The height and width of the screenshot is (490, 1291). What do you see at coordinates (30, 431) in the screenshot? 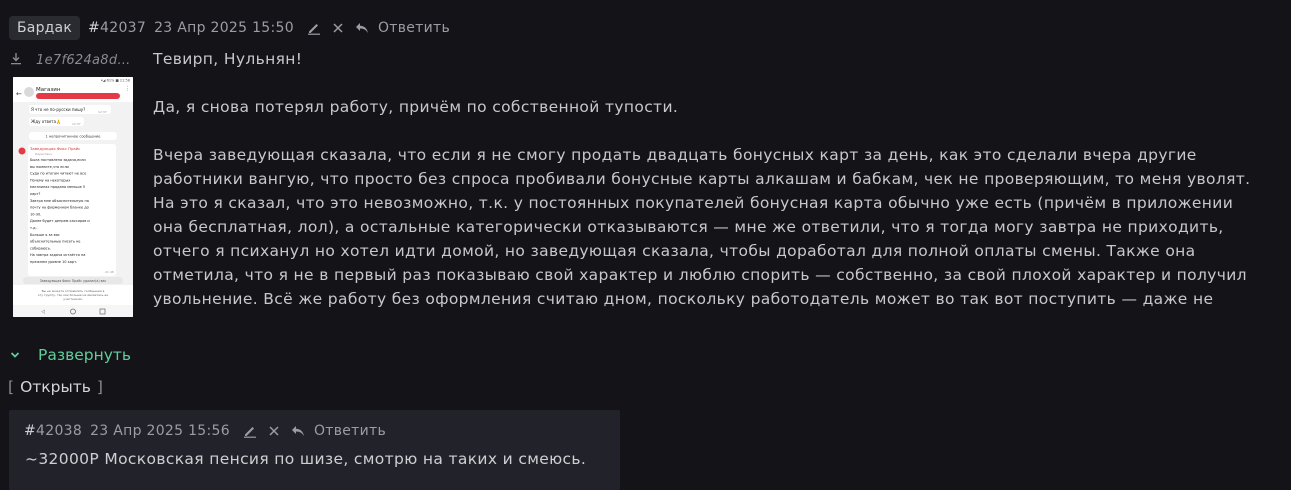
I see `reply-number-hash: #` at bounding box center [30, 431].